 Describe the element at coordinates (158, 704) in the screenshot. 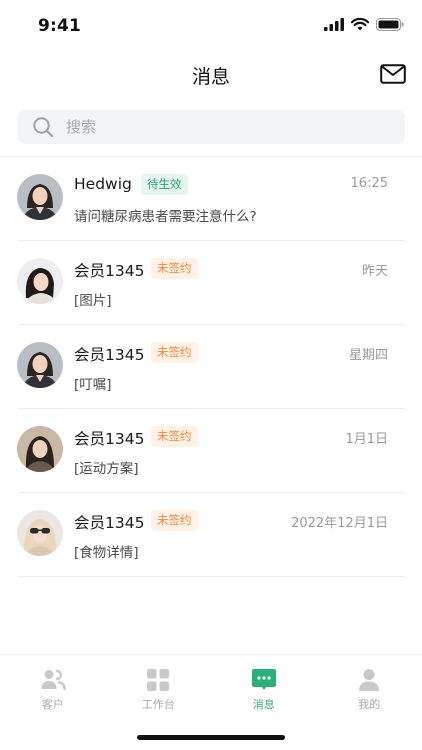

I see `tab-label: 工作台` at that location.